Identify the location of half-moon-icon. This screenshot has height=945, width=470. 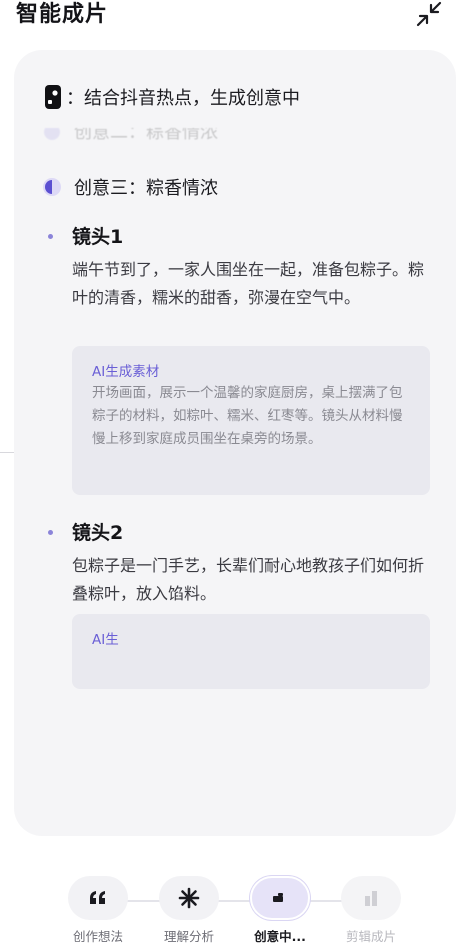
(52, 187).